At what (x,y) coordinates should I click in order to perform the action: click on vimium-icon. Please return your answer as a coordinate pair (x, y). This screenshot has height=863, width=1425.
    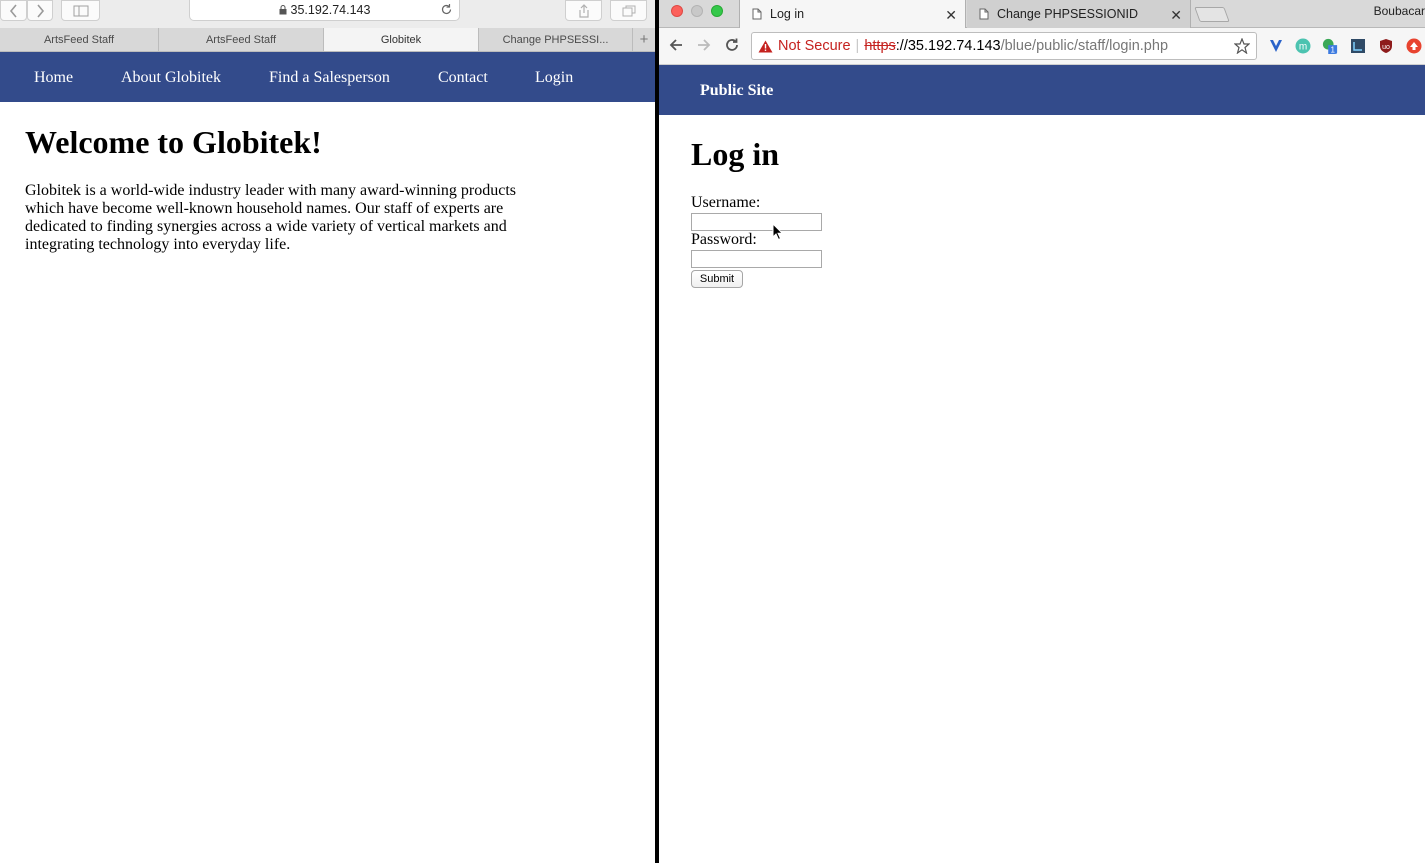
    Looking at the image, I should click on (1276, 46).